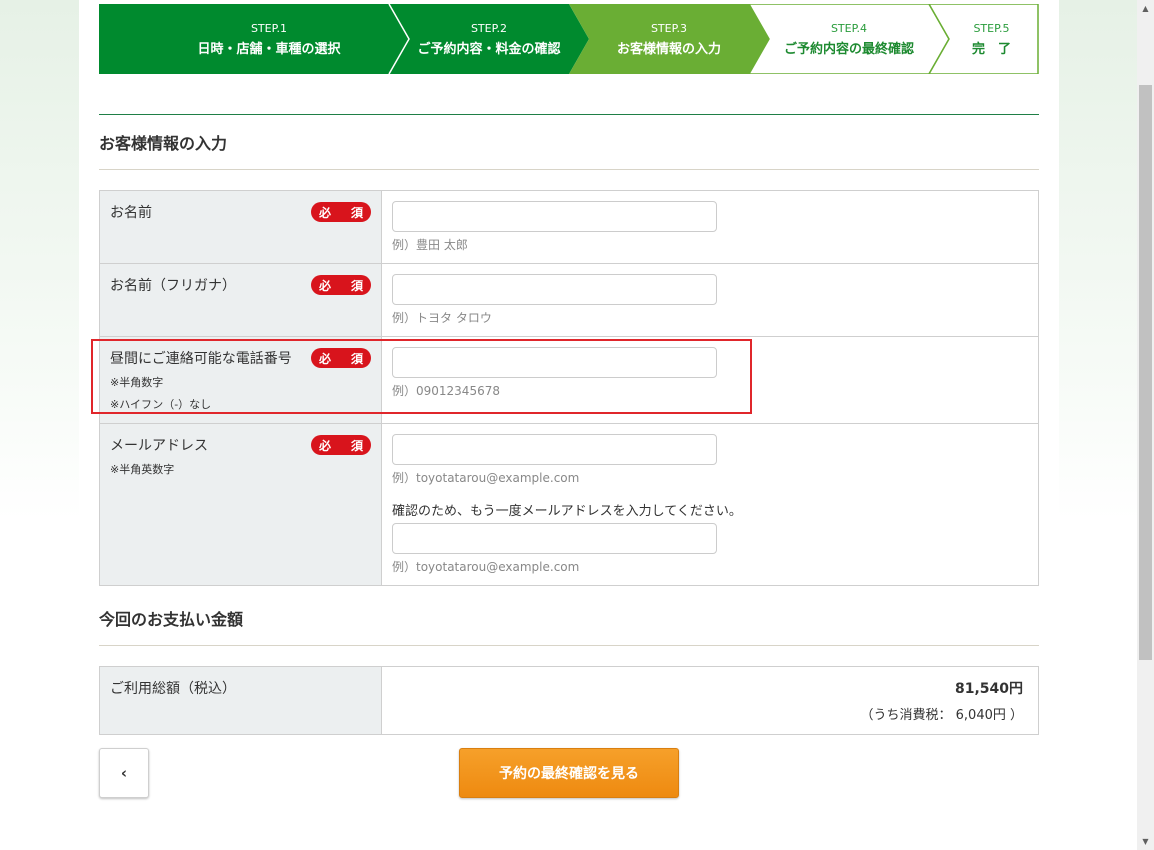 This screenshot has height=850, width=1154. Describe the element at coordinates (161, 404) in the screenshot. I see `phone-note-hyphen: ※ハイフン（-）なし` at that location.